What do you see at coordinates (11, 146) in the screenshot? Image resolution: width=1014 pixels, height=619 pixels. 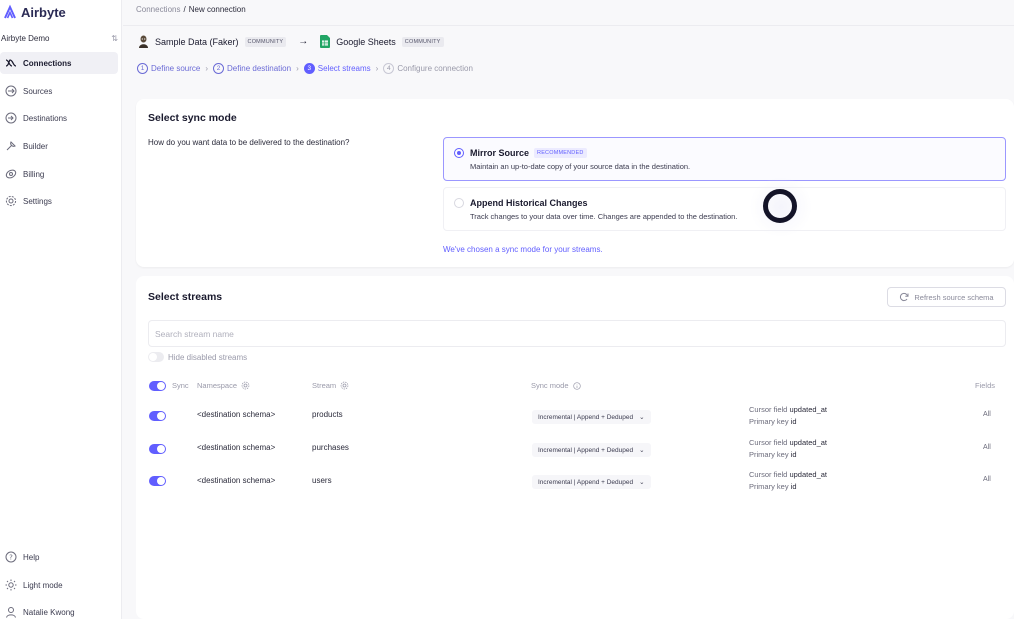 I see `builder-icon` at bounding box center [11, 146].